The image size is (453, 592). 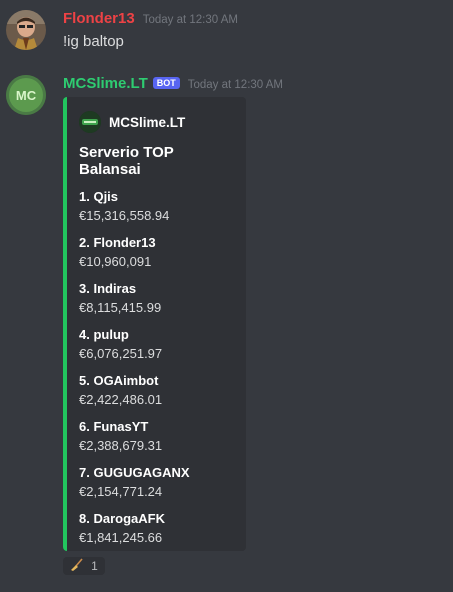 What do you see at coordinates (121, 445) in the screenshot?
I see `entry-balance: €2,388,679.31` at bounding box center [121, 445].